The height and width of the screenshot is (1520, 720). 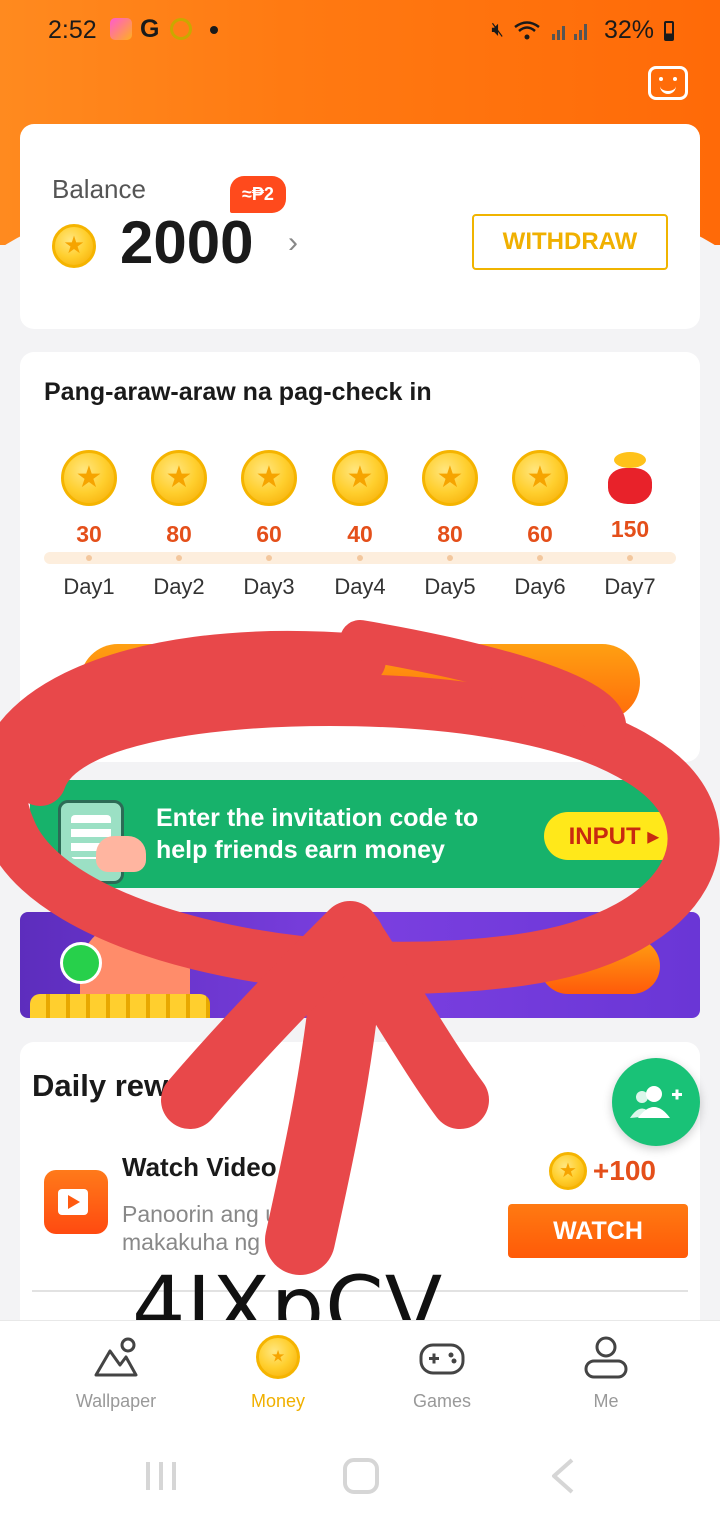 What do you see at coordinates (81, 963) in the screenshot?
I see `whatsapp-icon` at bounding box center [81, 963].